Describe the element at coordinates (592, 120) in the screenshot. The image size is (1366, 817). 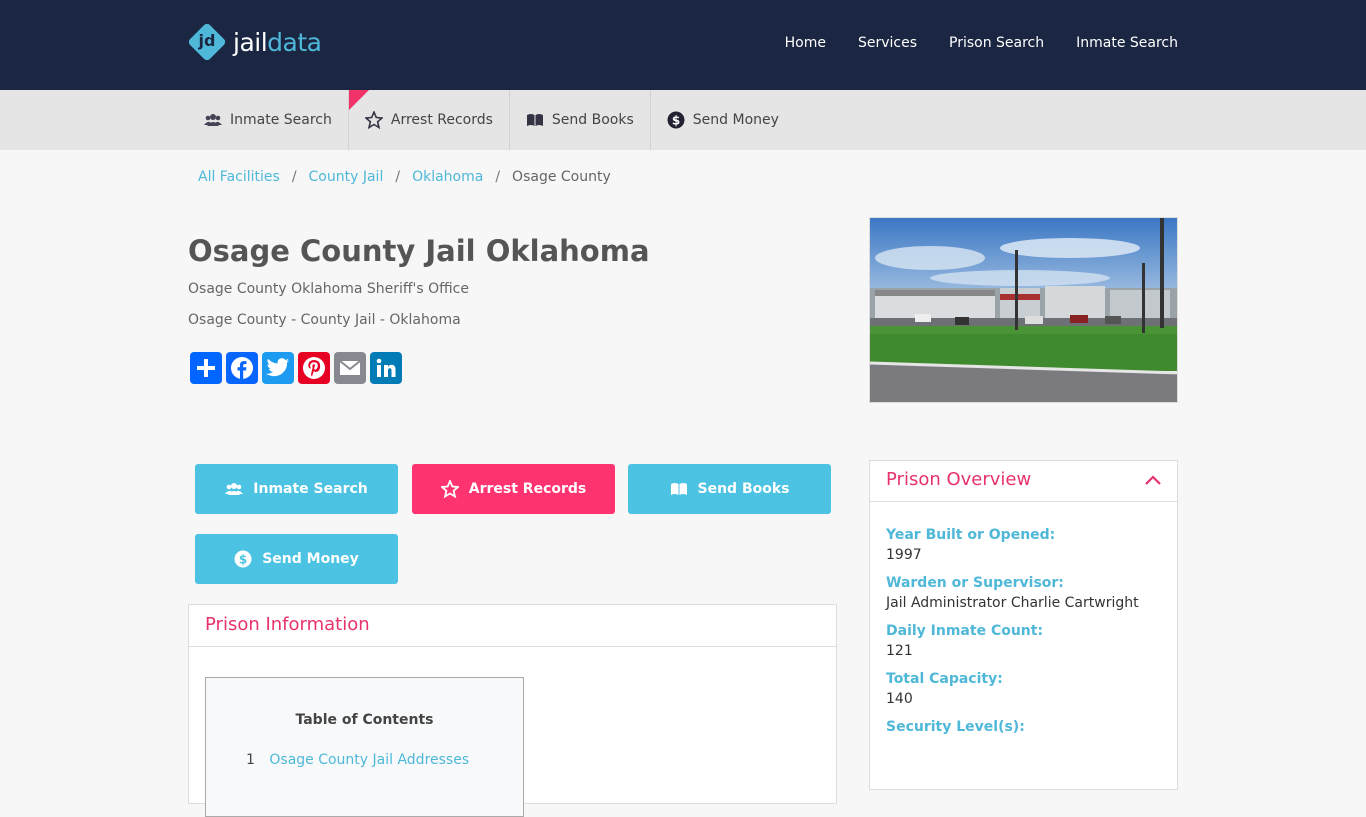
I see `subnav-send-books-label: Send Books` at that location.